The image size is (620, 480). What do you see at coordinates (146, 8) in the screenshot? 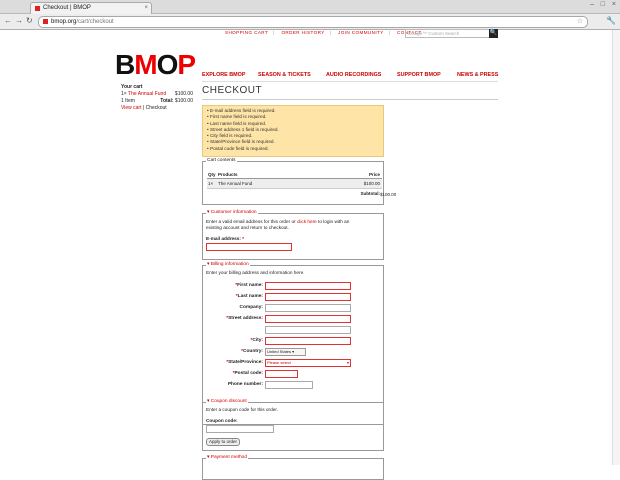
I see `tab-close-icon: ×` at bounding box center [146, 8].